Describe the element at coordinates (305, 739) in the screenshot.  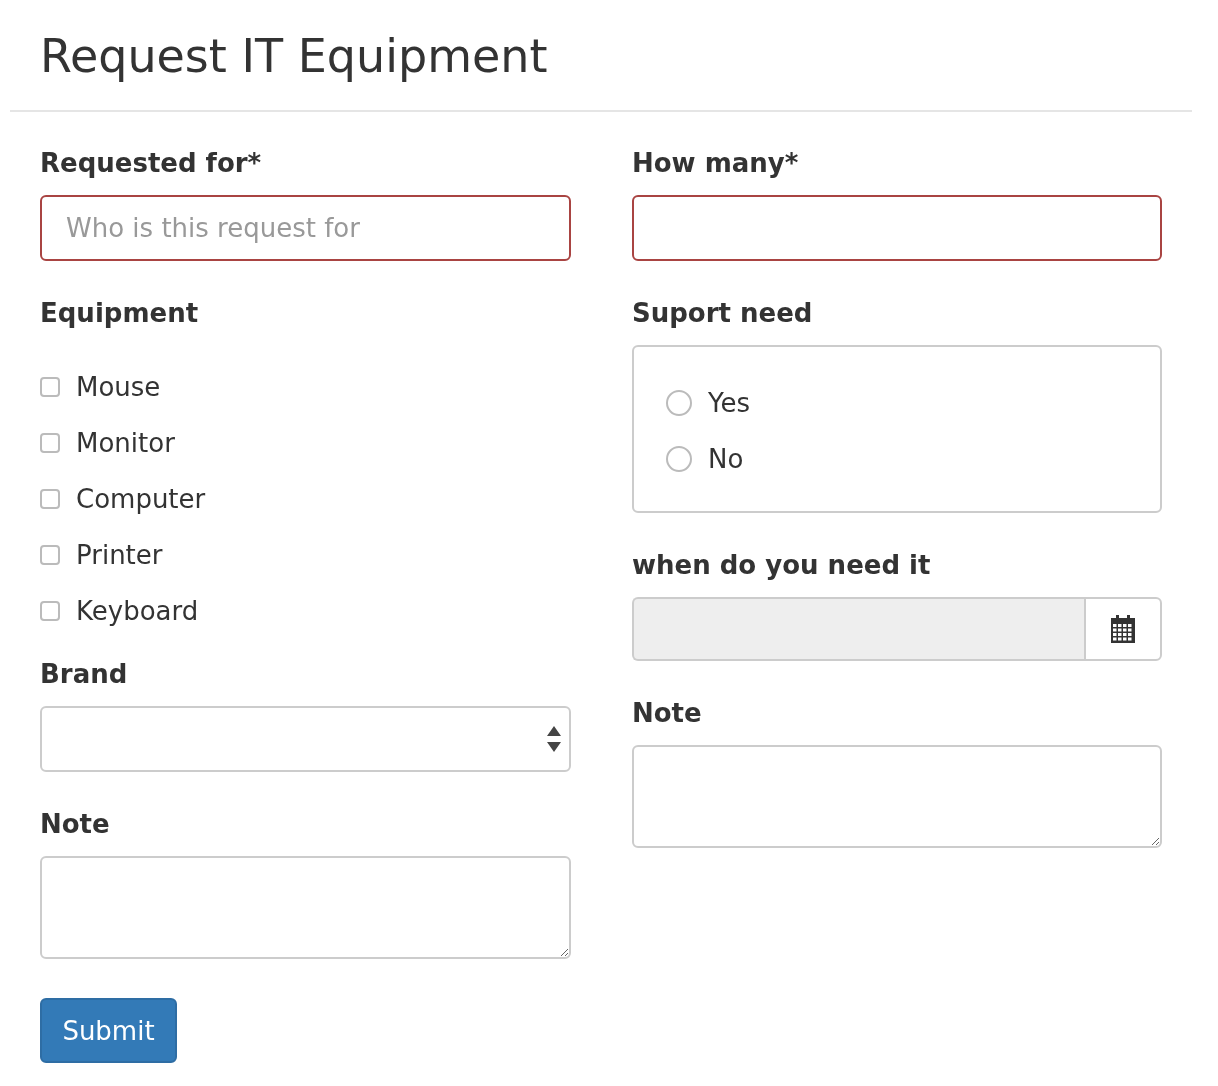
I see `select-field` at that location.